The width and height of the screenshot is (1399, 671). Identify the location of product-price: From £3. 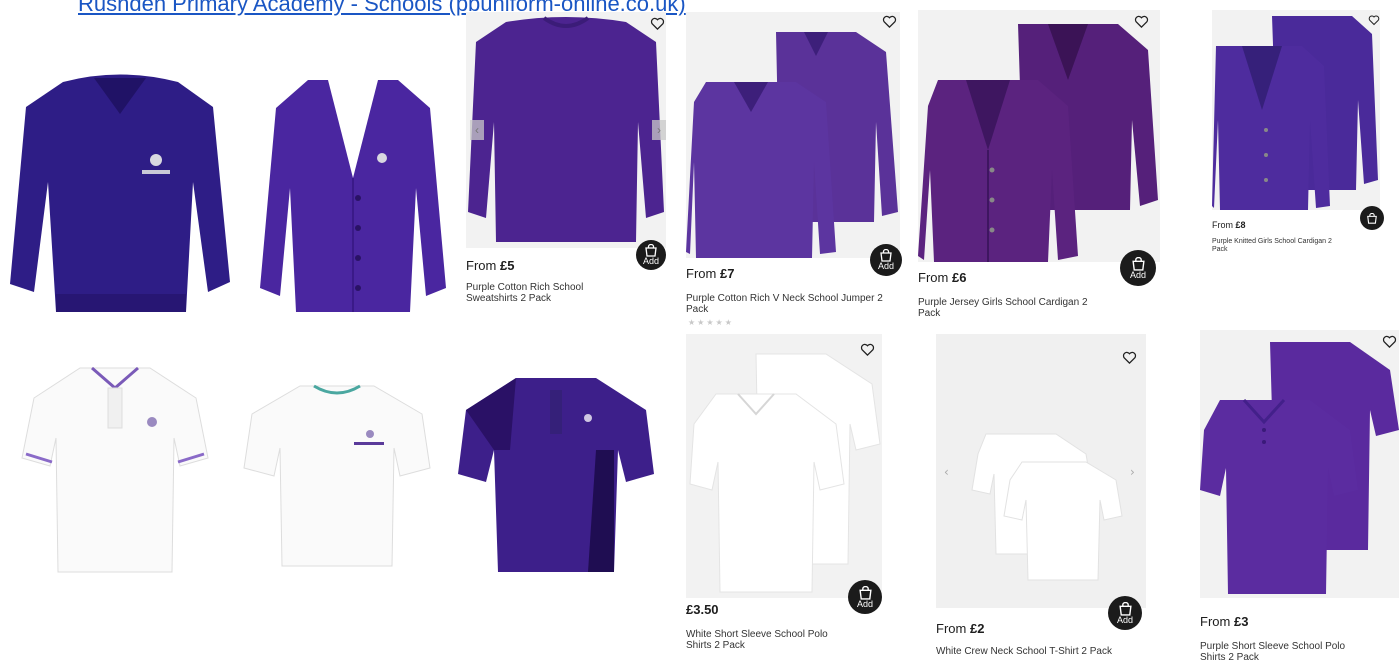
(1224, 621).